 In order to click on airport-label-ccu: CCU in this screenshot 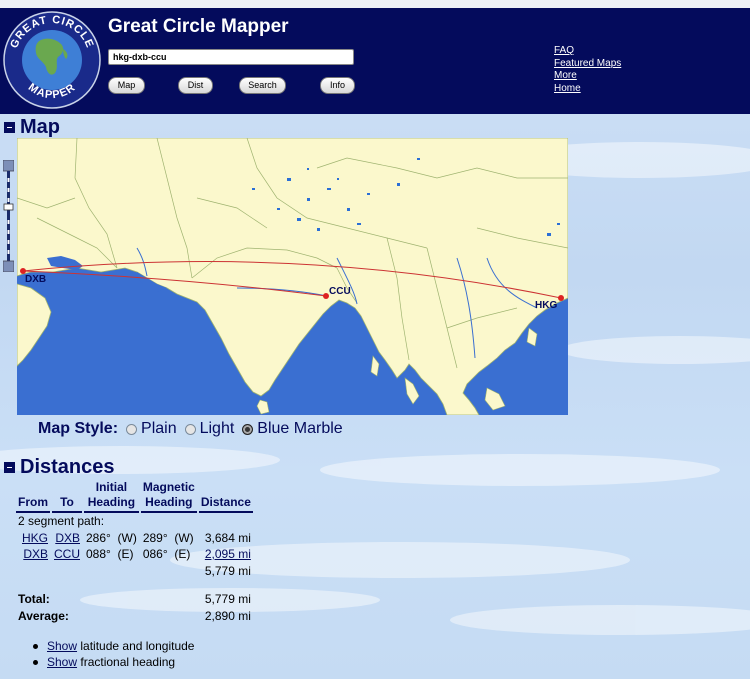, I will do `click(340, 291)`.